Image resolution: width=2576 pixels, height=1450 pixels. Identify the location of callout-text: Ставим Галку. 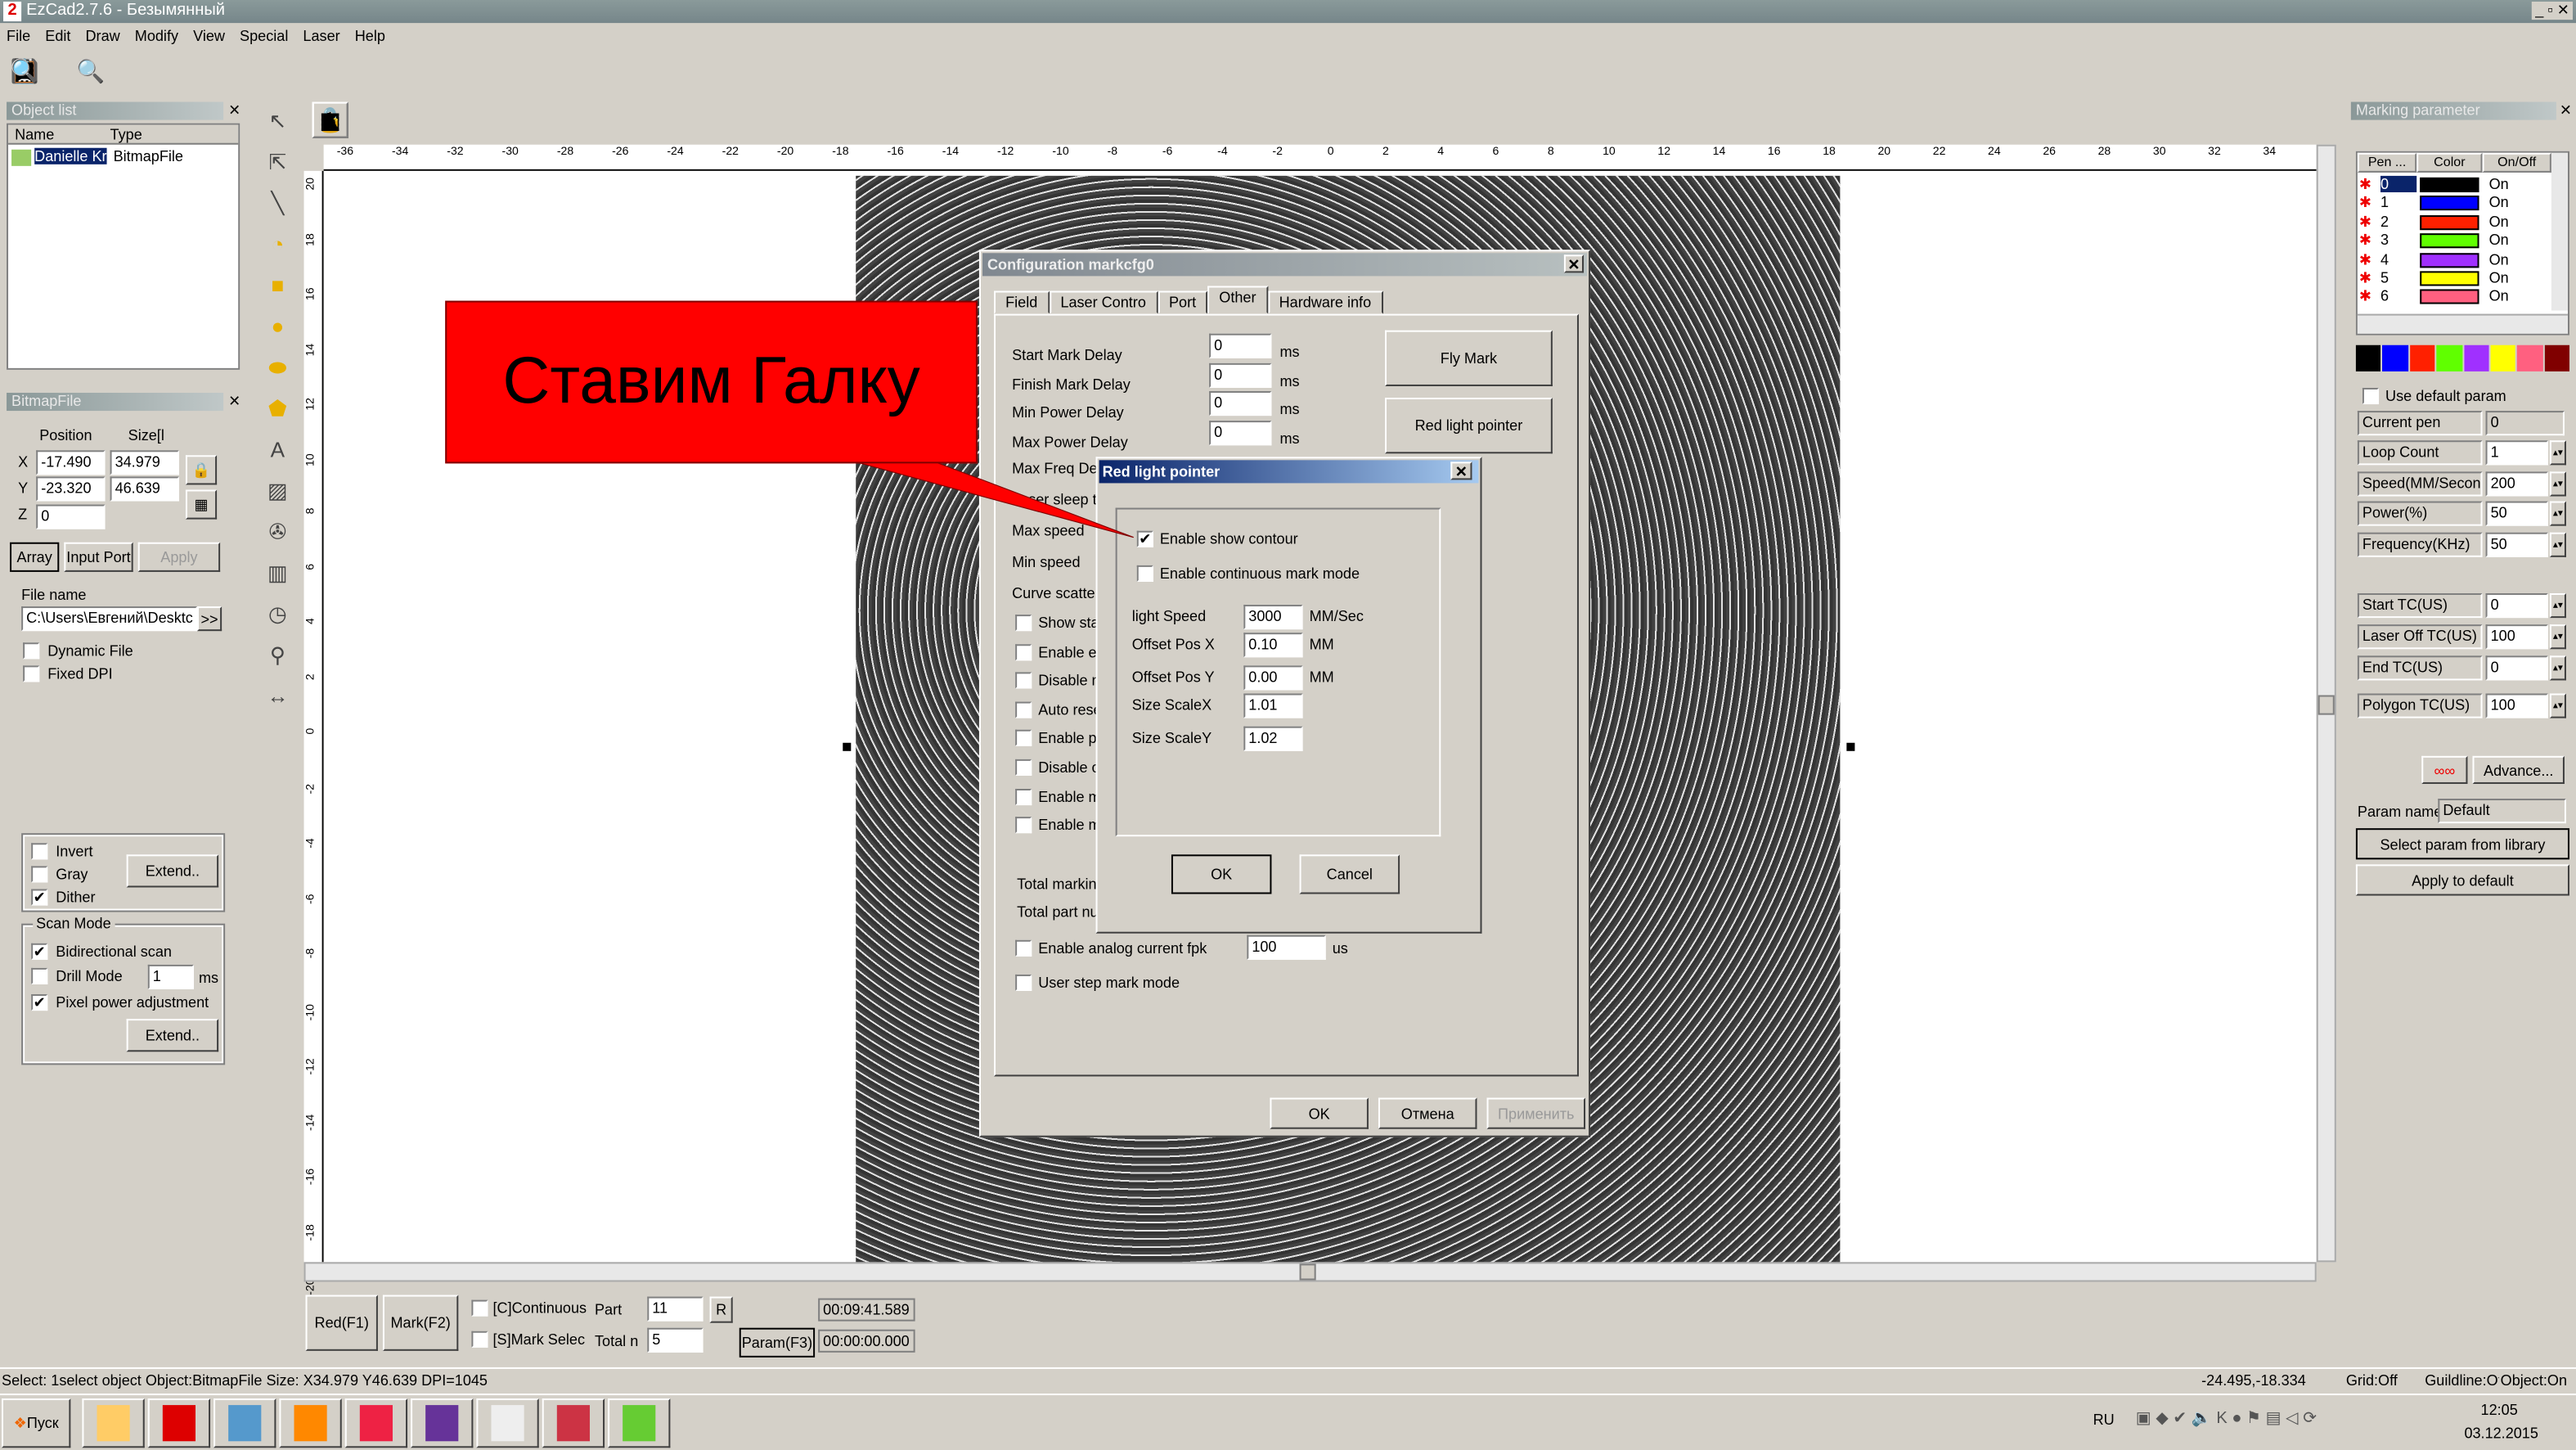
(711, 381).